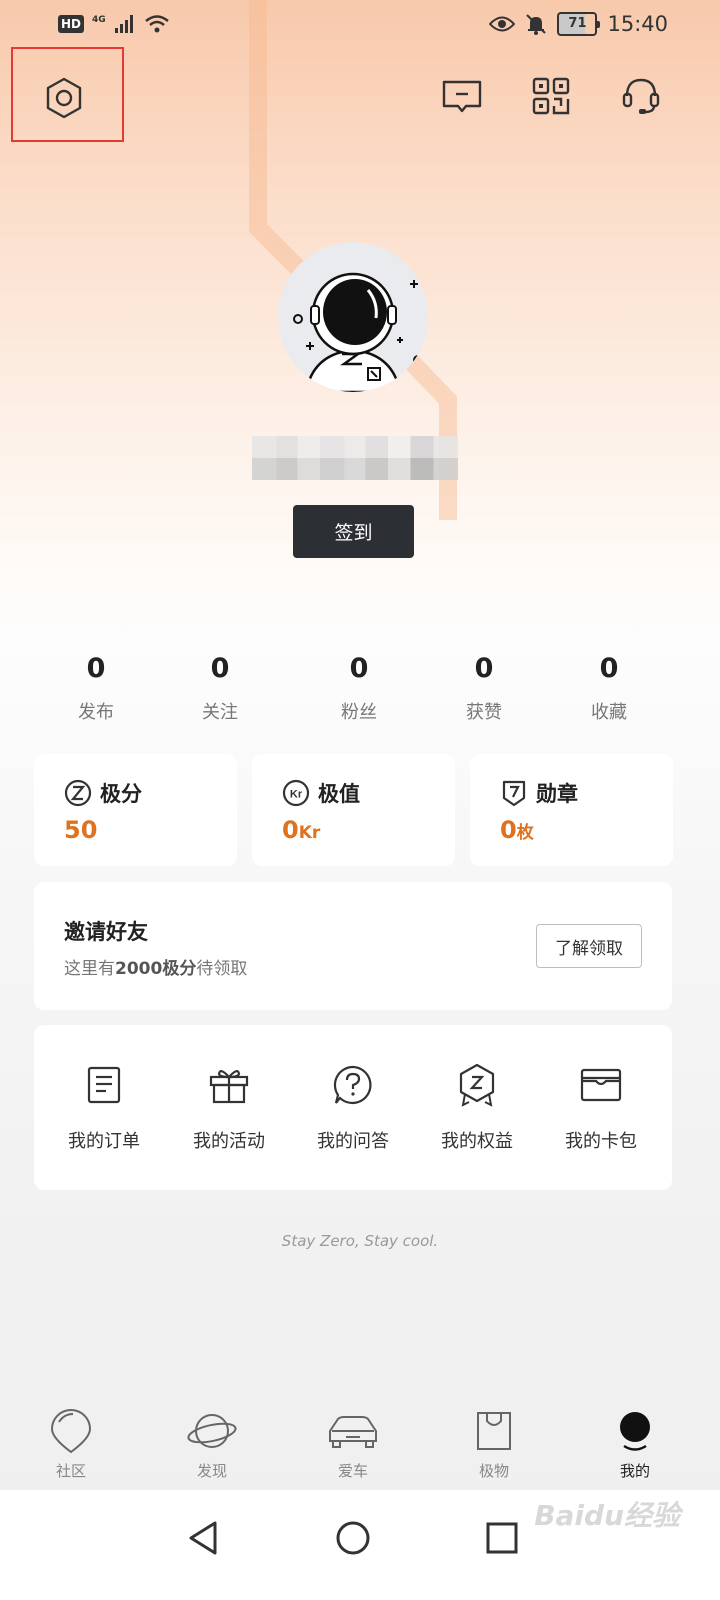 This screenshot has height=1600, width=720. I want to click on watermark-text: Baidu经验, so click(607, 1515).